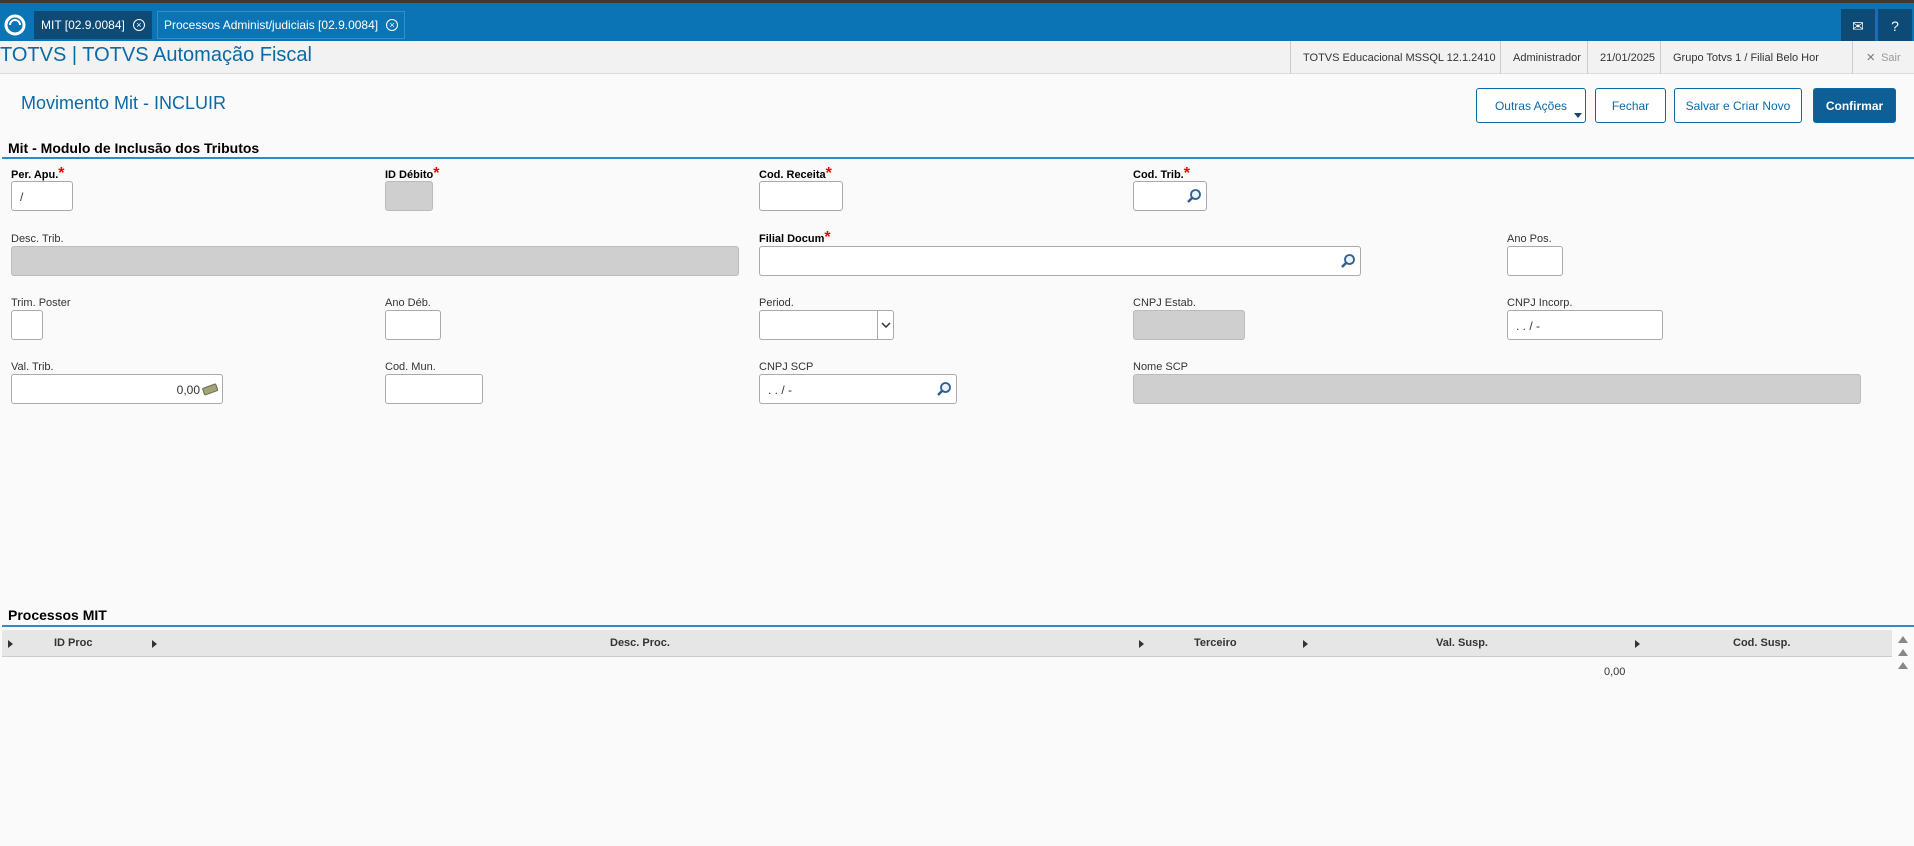 The width and height of the screenshot is (1914, 846). Describe the element at coordinates (1399, 57) in the screenshot. I see `environment-info: TOTVS Educacional MSSQL 12.1.2410` at that location.